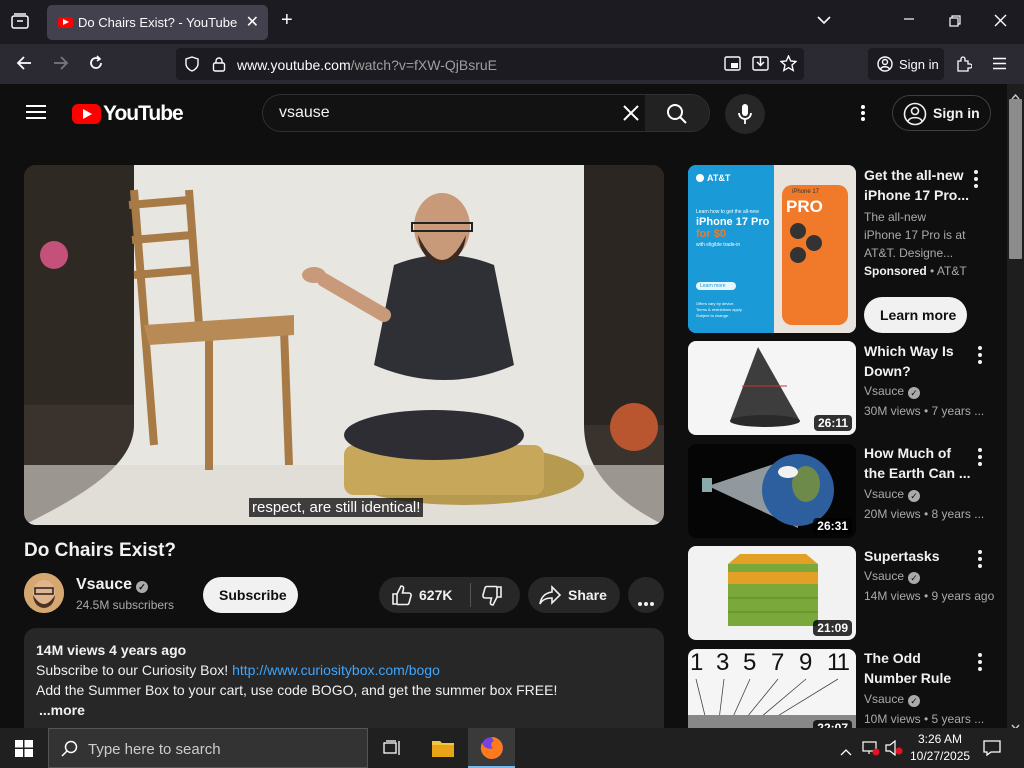  I want to click on ad-fine-print-2: Terms & restrictions apply., so click(719, 309).